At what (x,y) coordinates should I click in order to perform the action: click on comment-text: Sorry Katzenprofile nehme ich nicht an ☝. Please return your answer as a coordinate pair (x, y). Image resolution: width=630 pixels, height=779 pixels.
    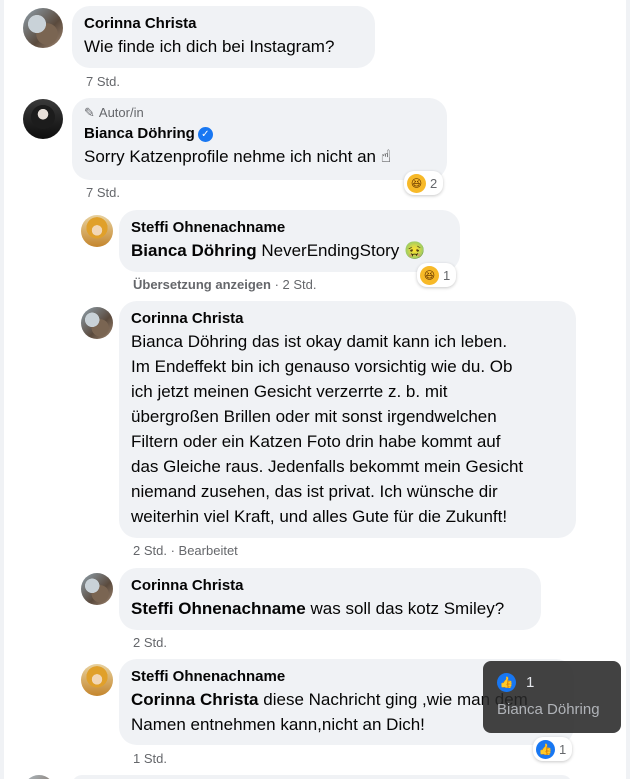
    Looking at the image, I should click on (238, 156).